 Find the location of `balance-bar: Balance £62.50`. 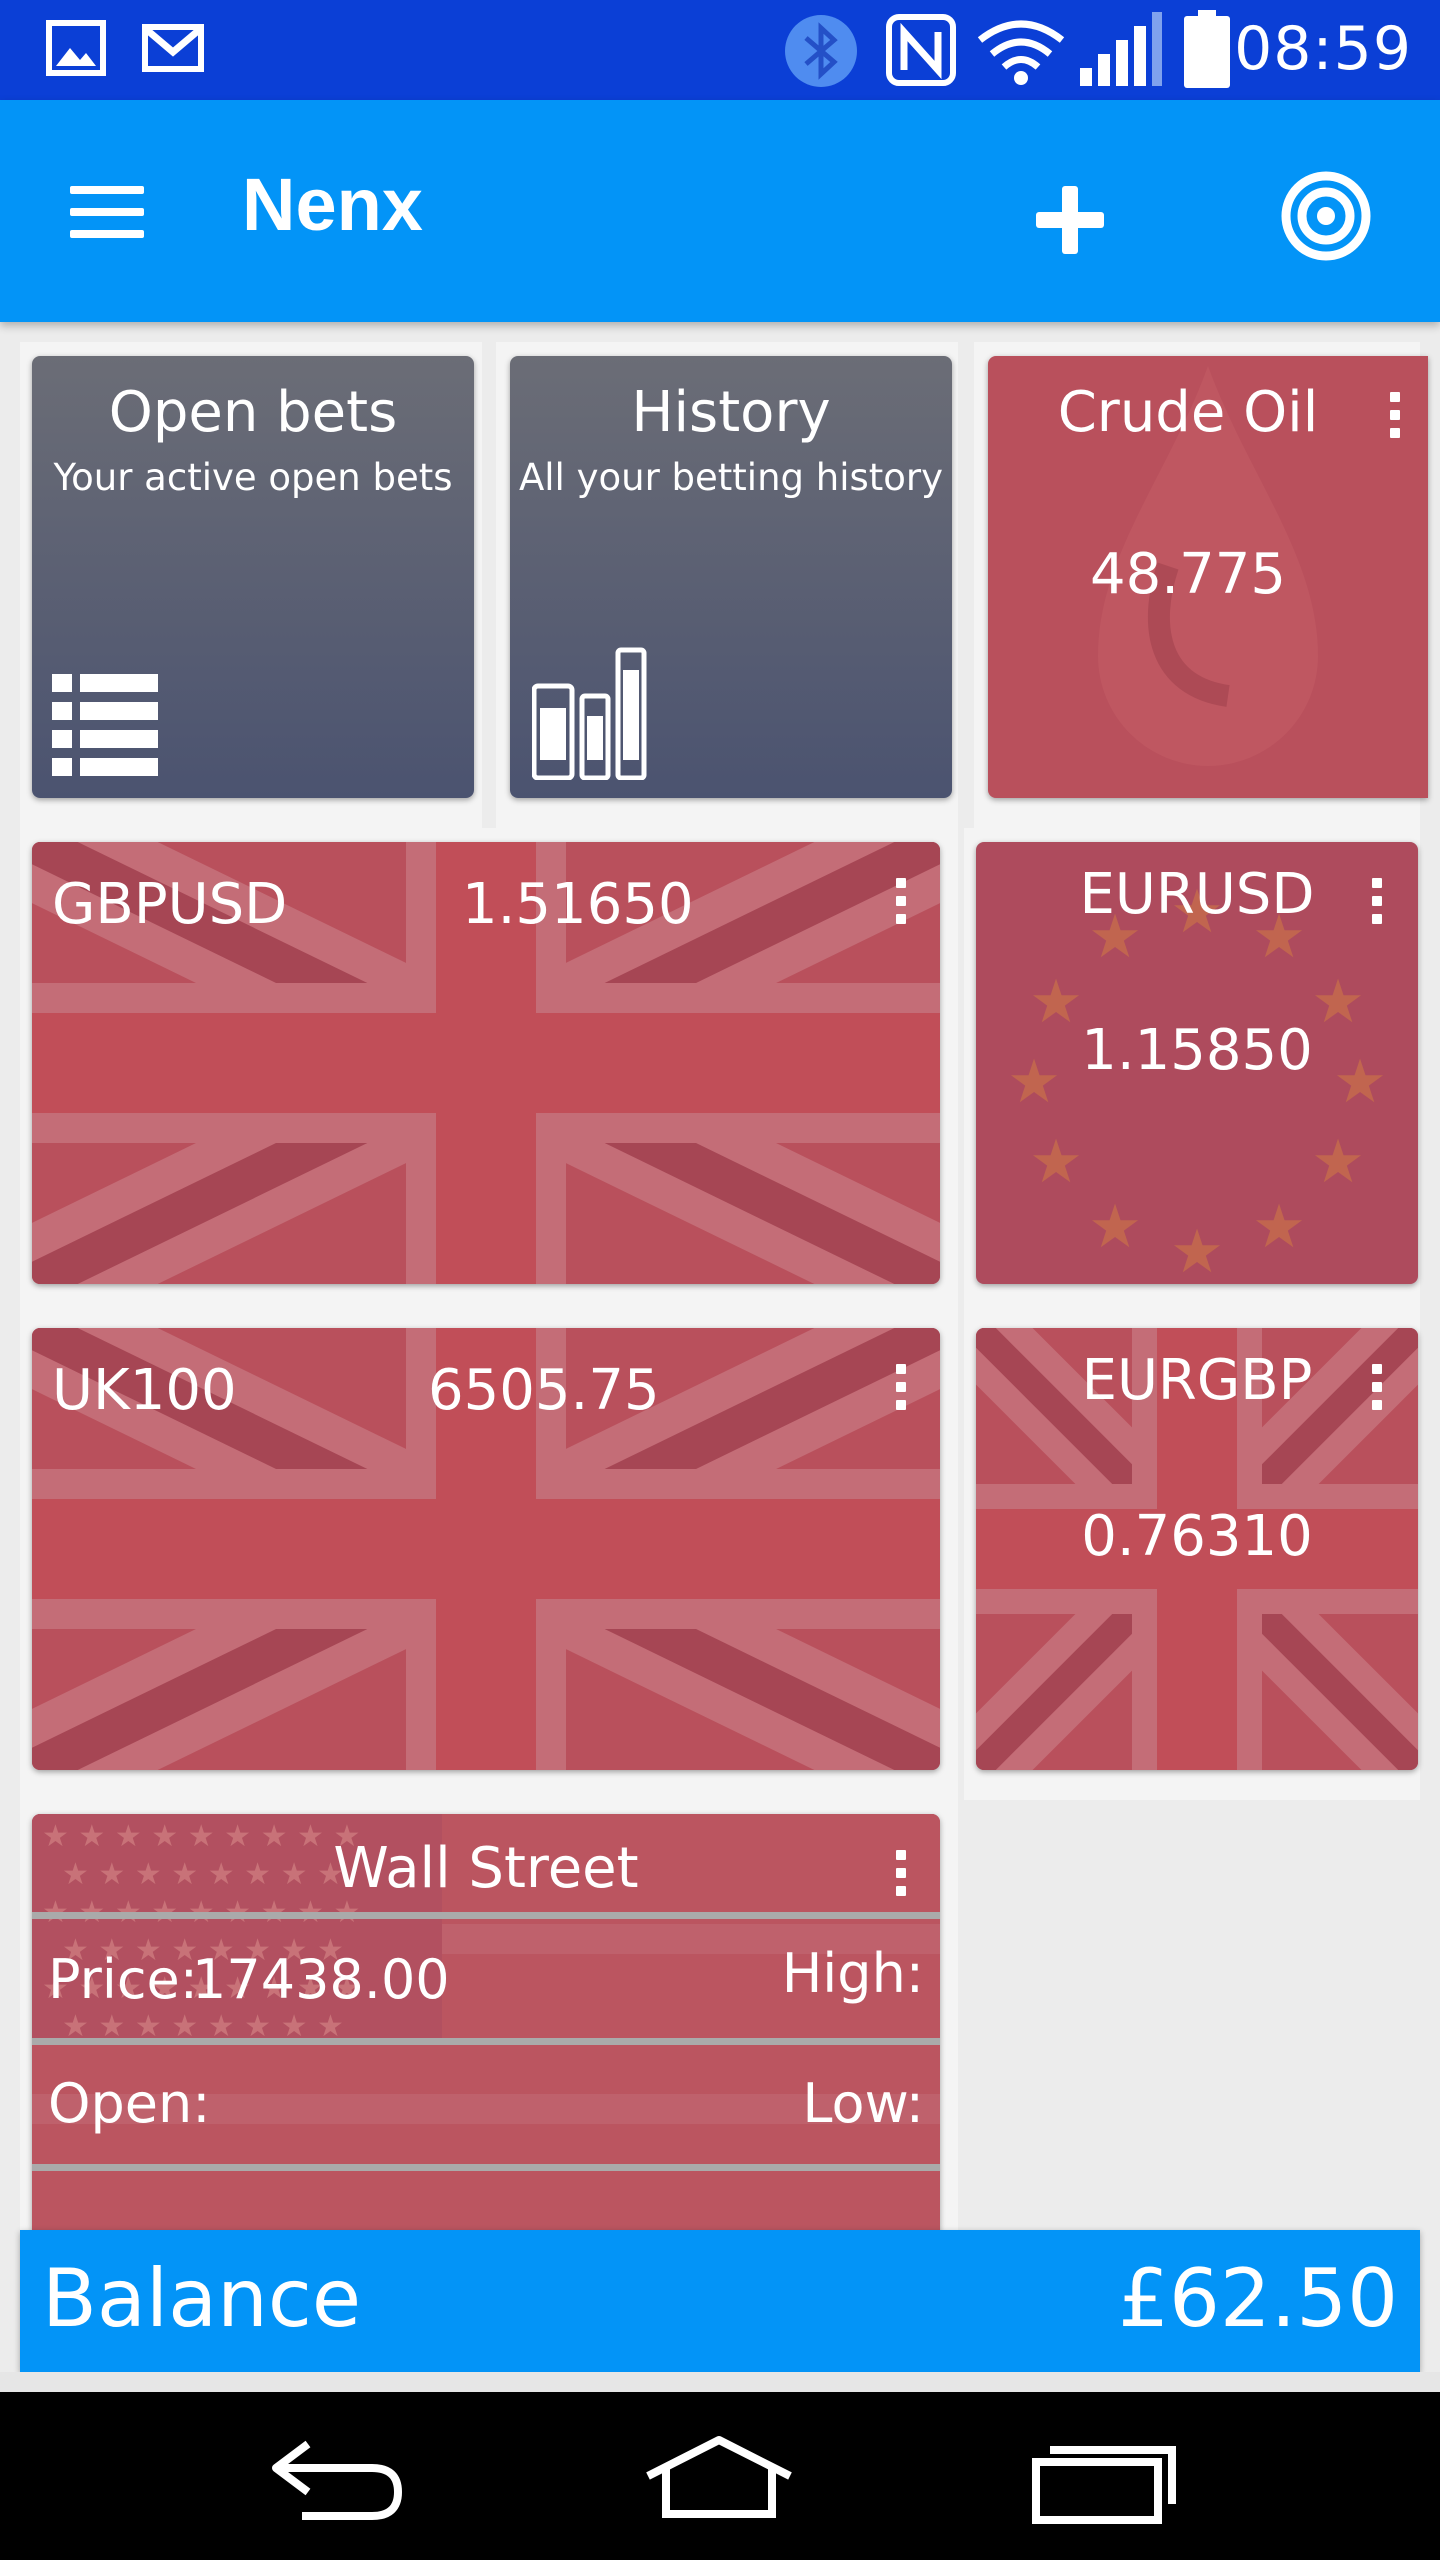

balance-bar: Balance £62.50 is located at coordinates (720, 2301).